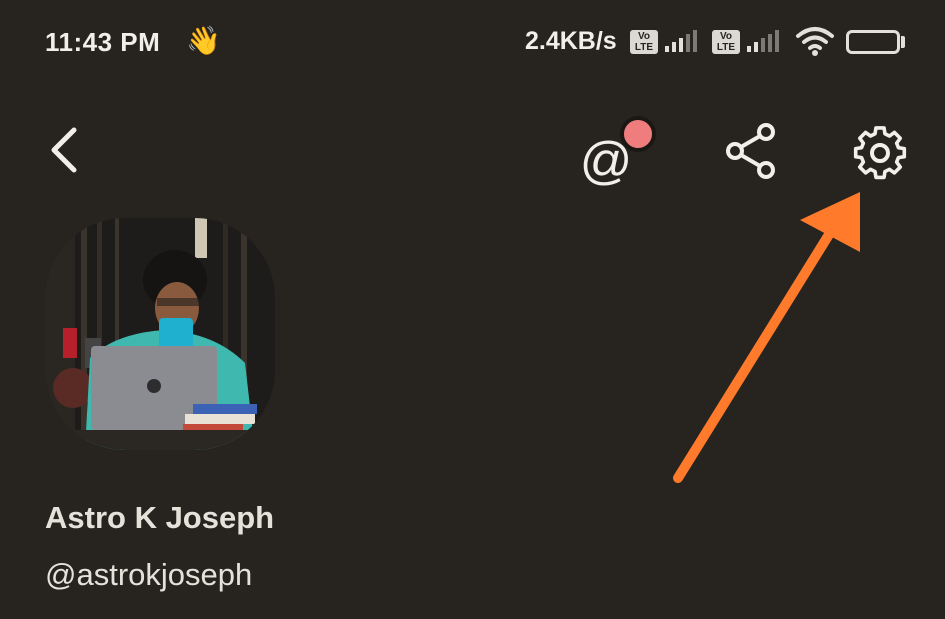 The width and height of the screenshot is (945, 619). I want to click on back-button, so click(64, 152).